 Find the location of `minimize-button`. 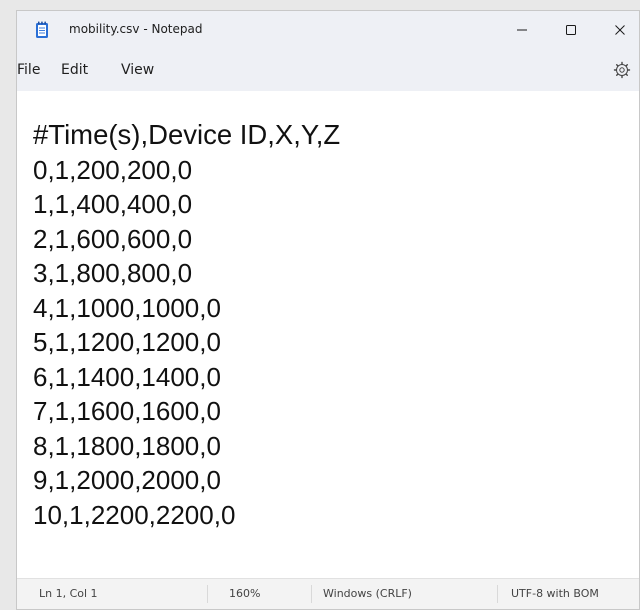

minimize-button is located at coordinates (522, 30).